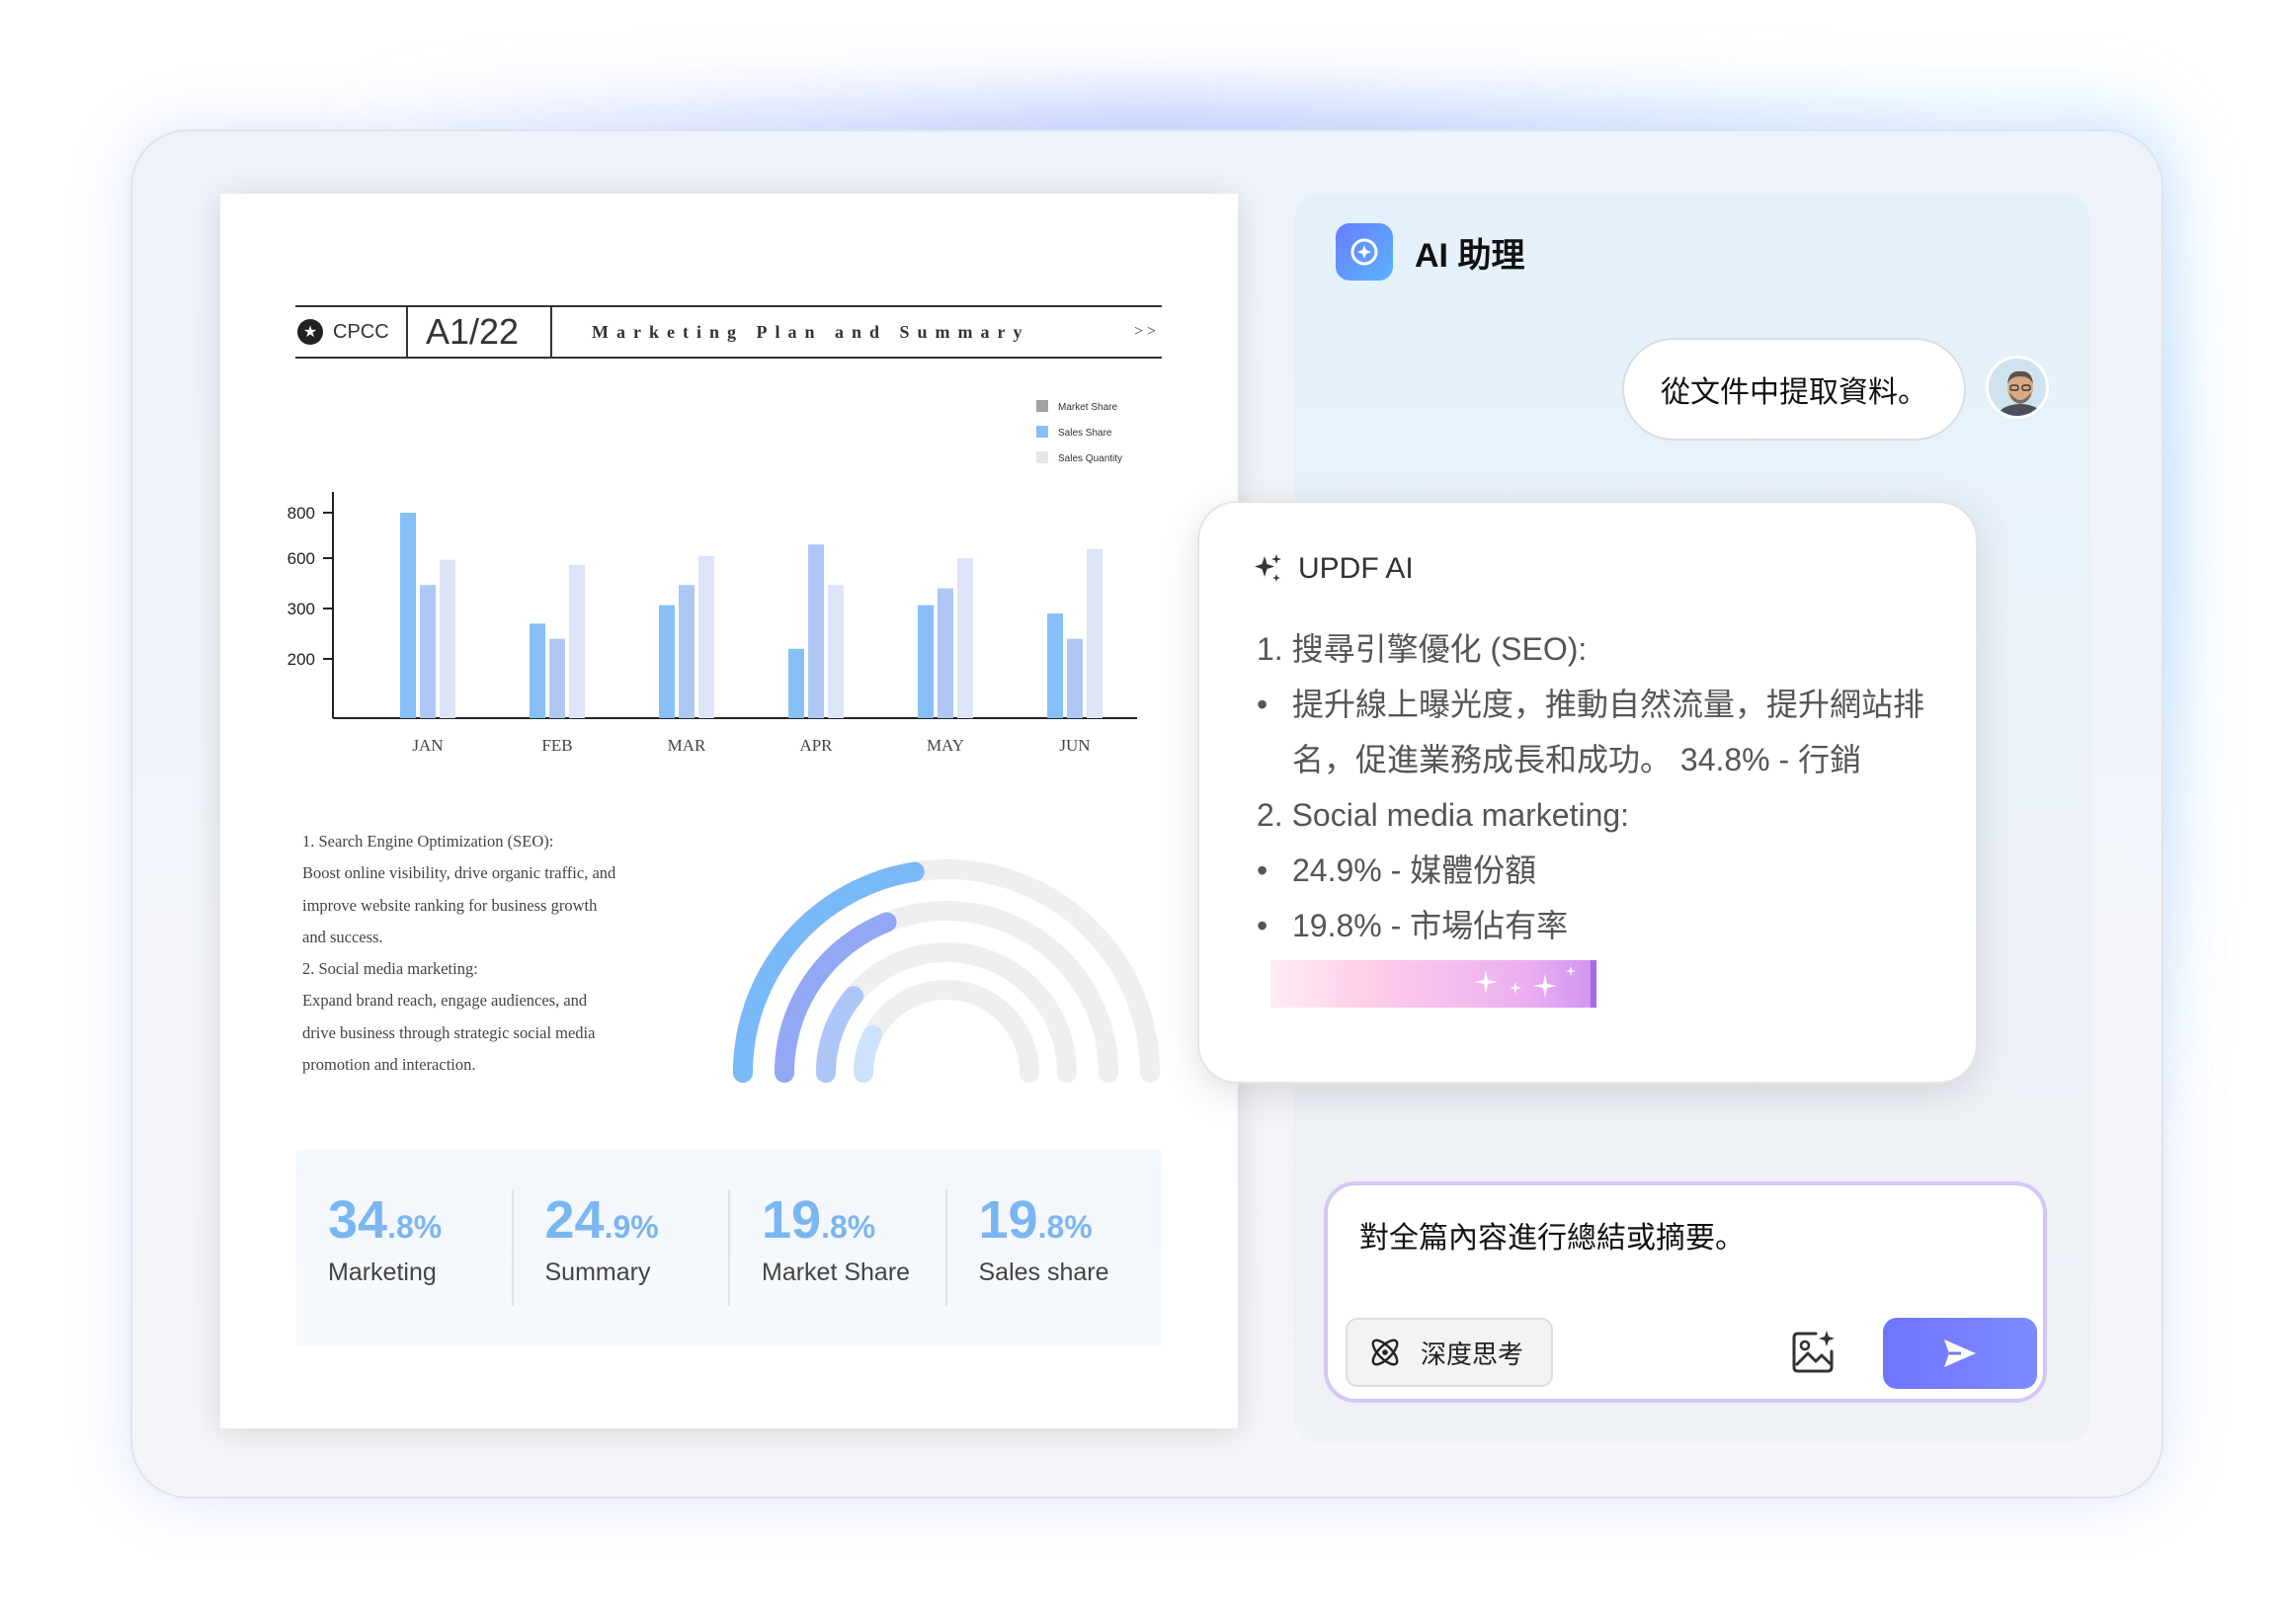 This screenshot has height=1624, width=2288. What do you see at coordinates (574, 1220) in the screenshot?
I see `stat-value: 24` at bounding box center [574, 1220].